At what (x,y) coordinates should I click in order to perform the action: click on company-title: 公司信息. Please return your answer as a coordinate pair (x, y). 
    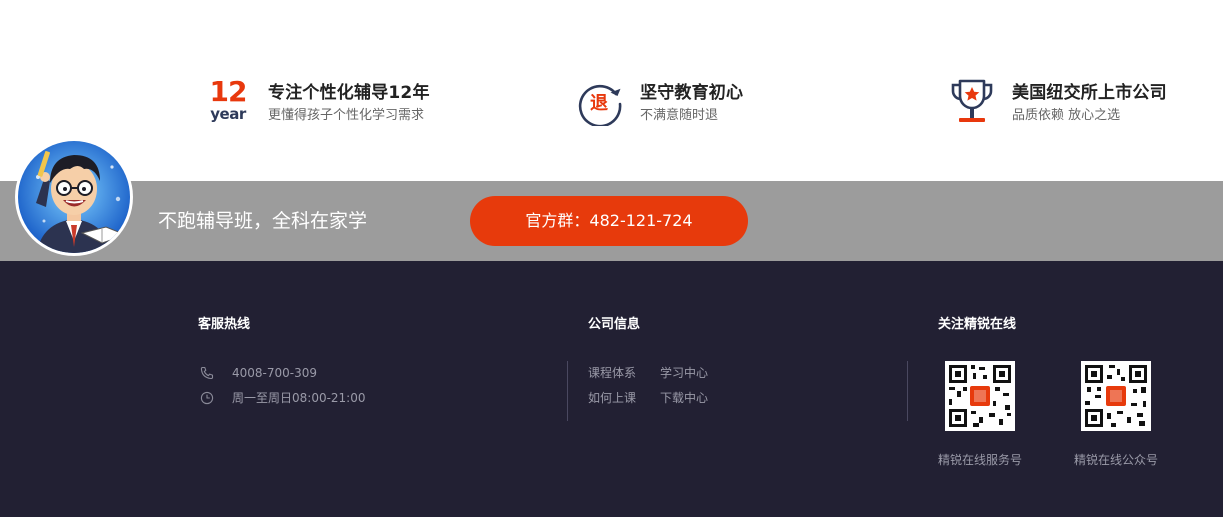
    Looking at the image, I should click on (614, 324).